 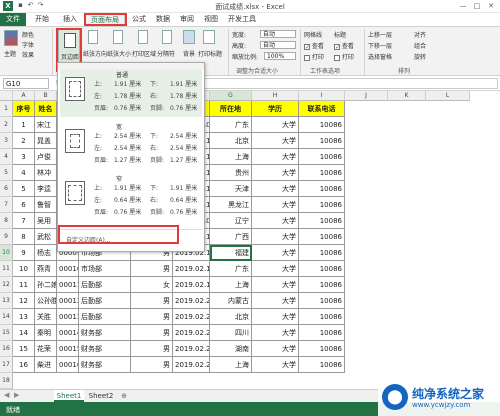 I want to click on fonts-button: 字体, so click(x=28, y=44).